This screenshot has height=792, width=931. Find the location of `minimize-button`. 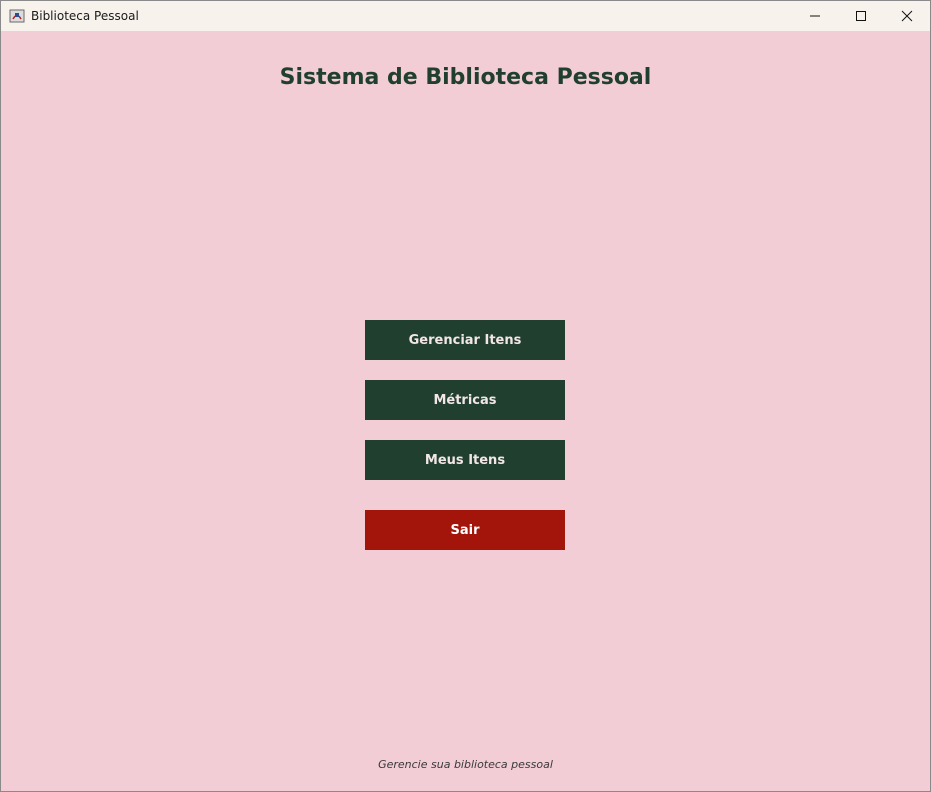

minimize-button is located at coordinates (815, 16).